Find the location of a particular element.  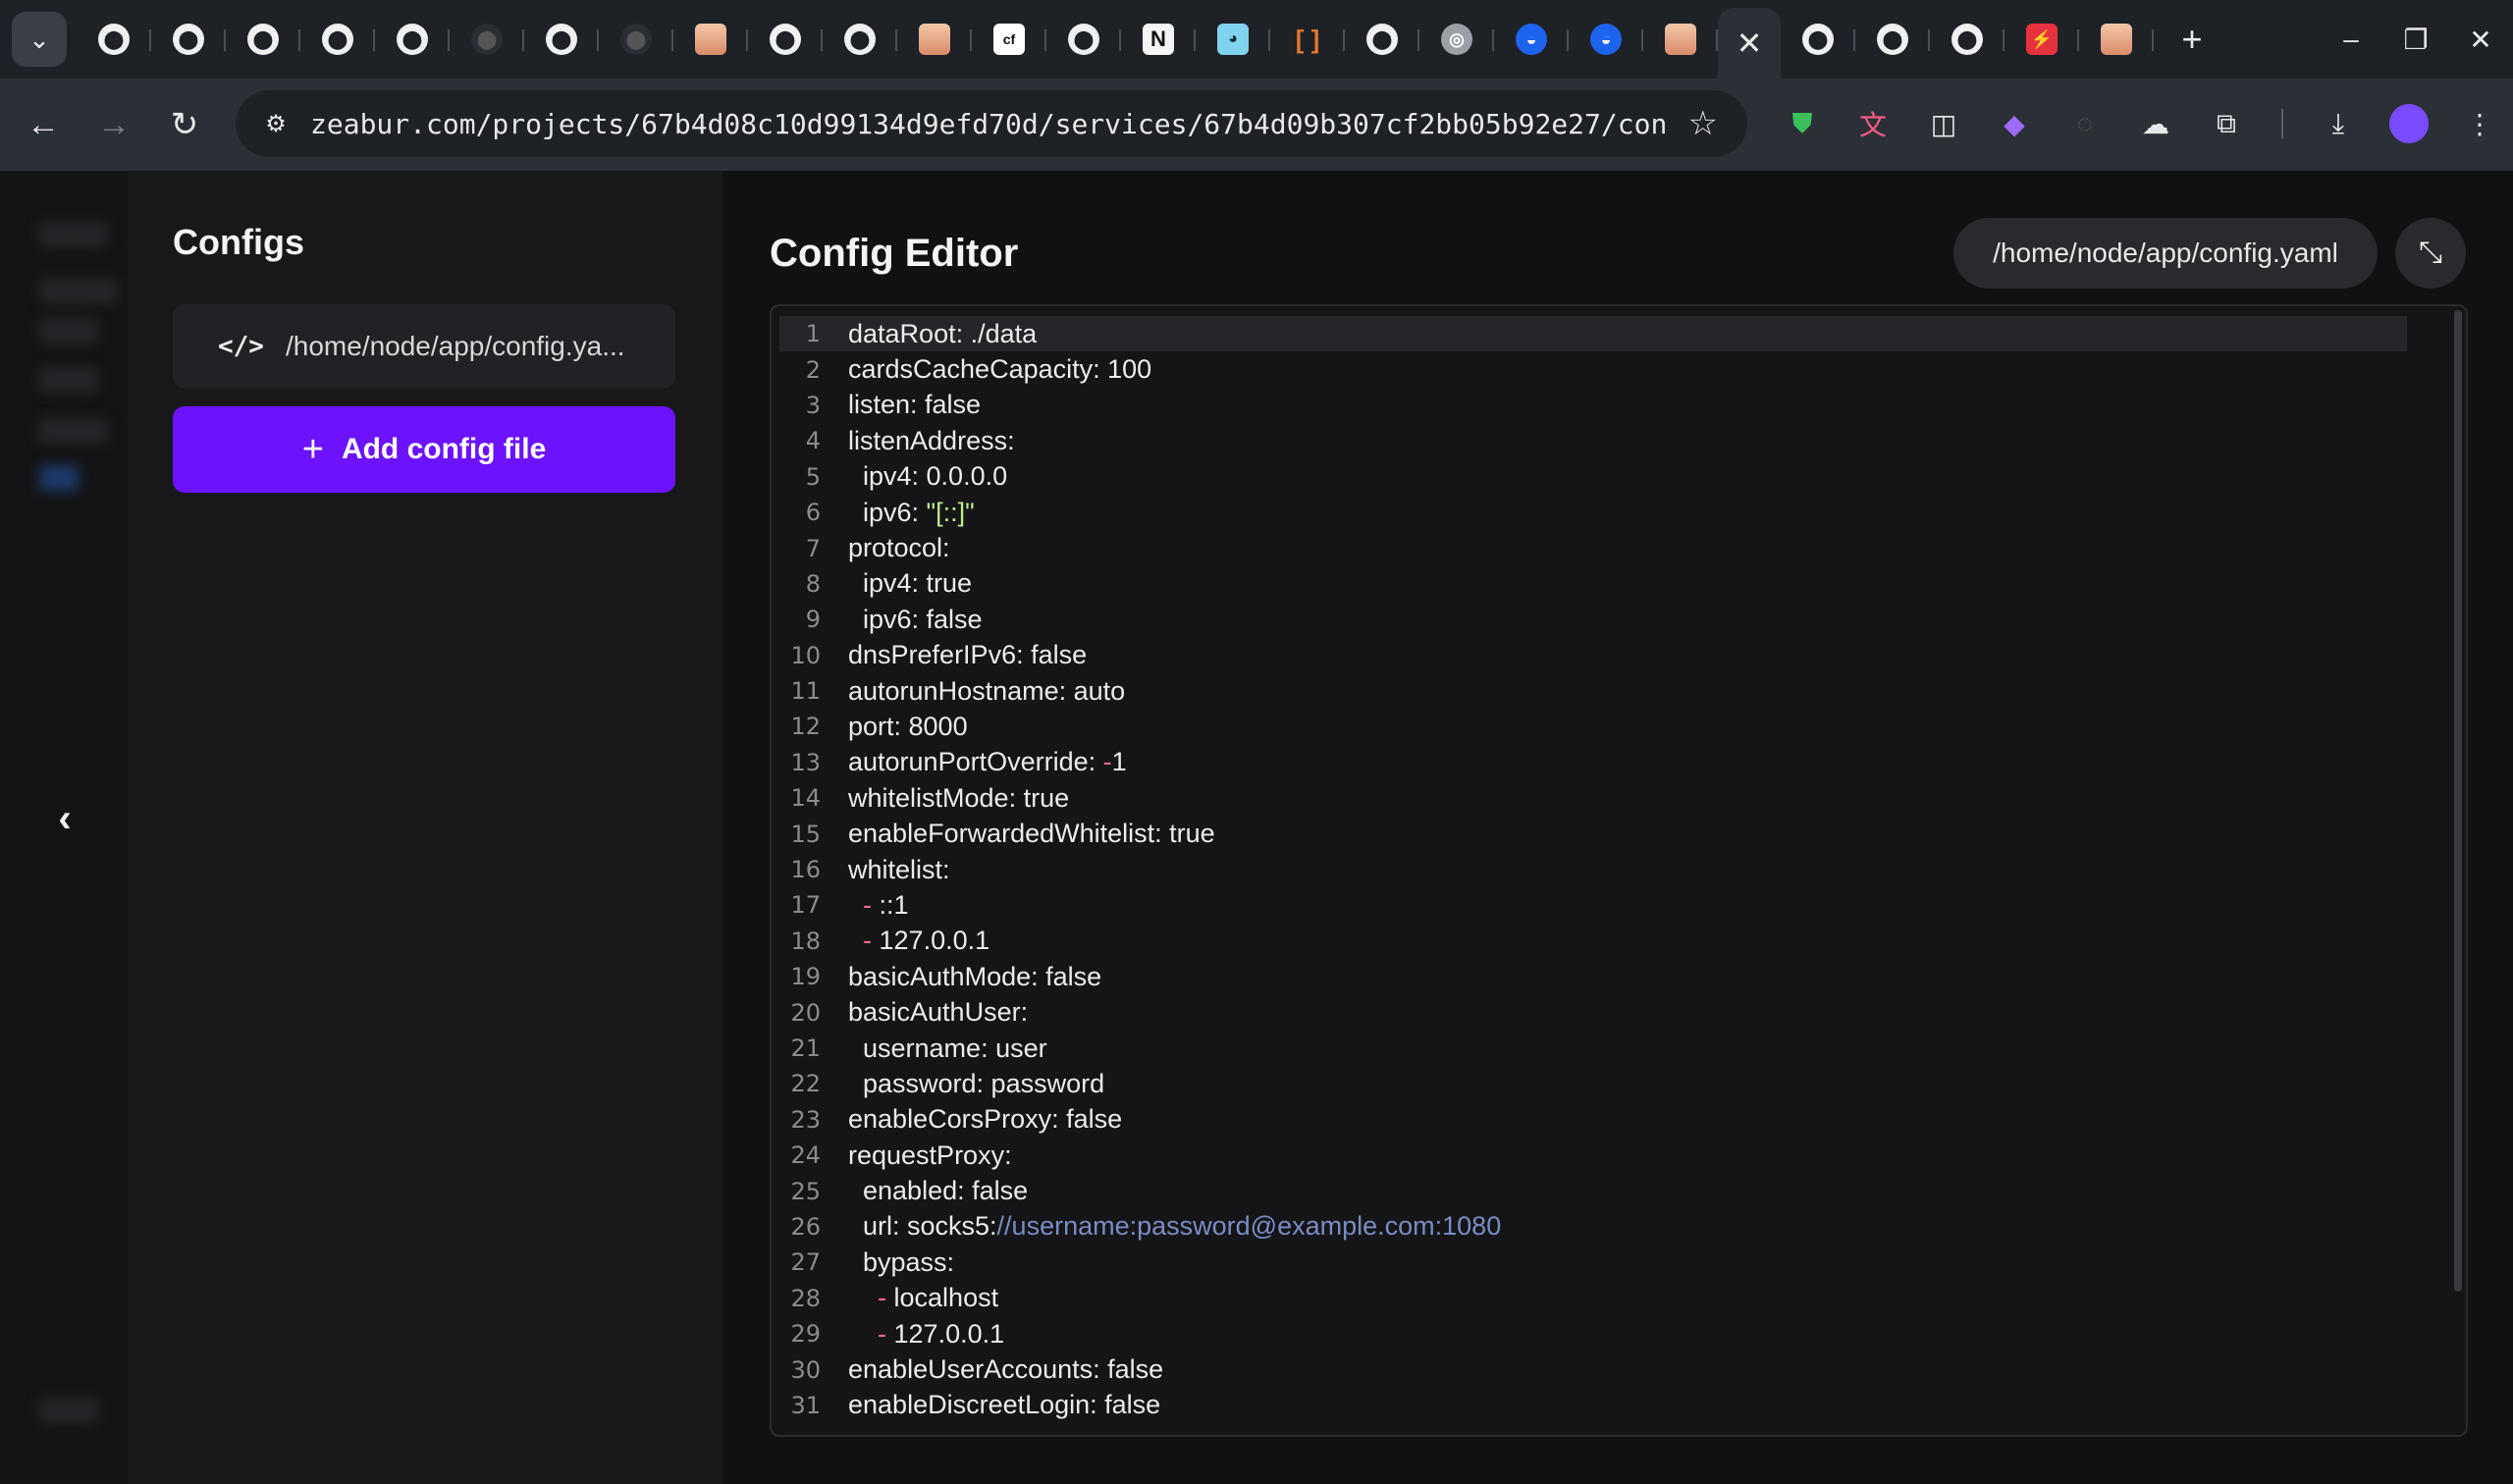

tab-1: ⬤ is located at coordinates (189, 39).